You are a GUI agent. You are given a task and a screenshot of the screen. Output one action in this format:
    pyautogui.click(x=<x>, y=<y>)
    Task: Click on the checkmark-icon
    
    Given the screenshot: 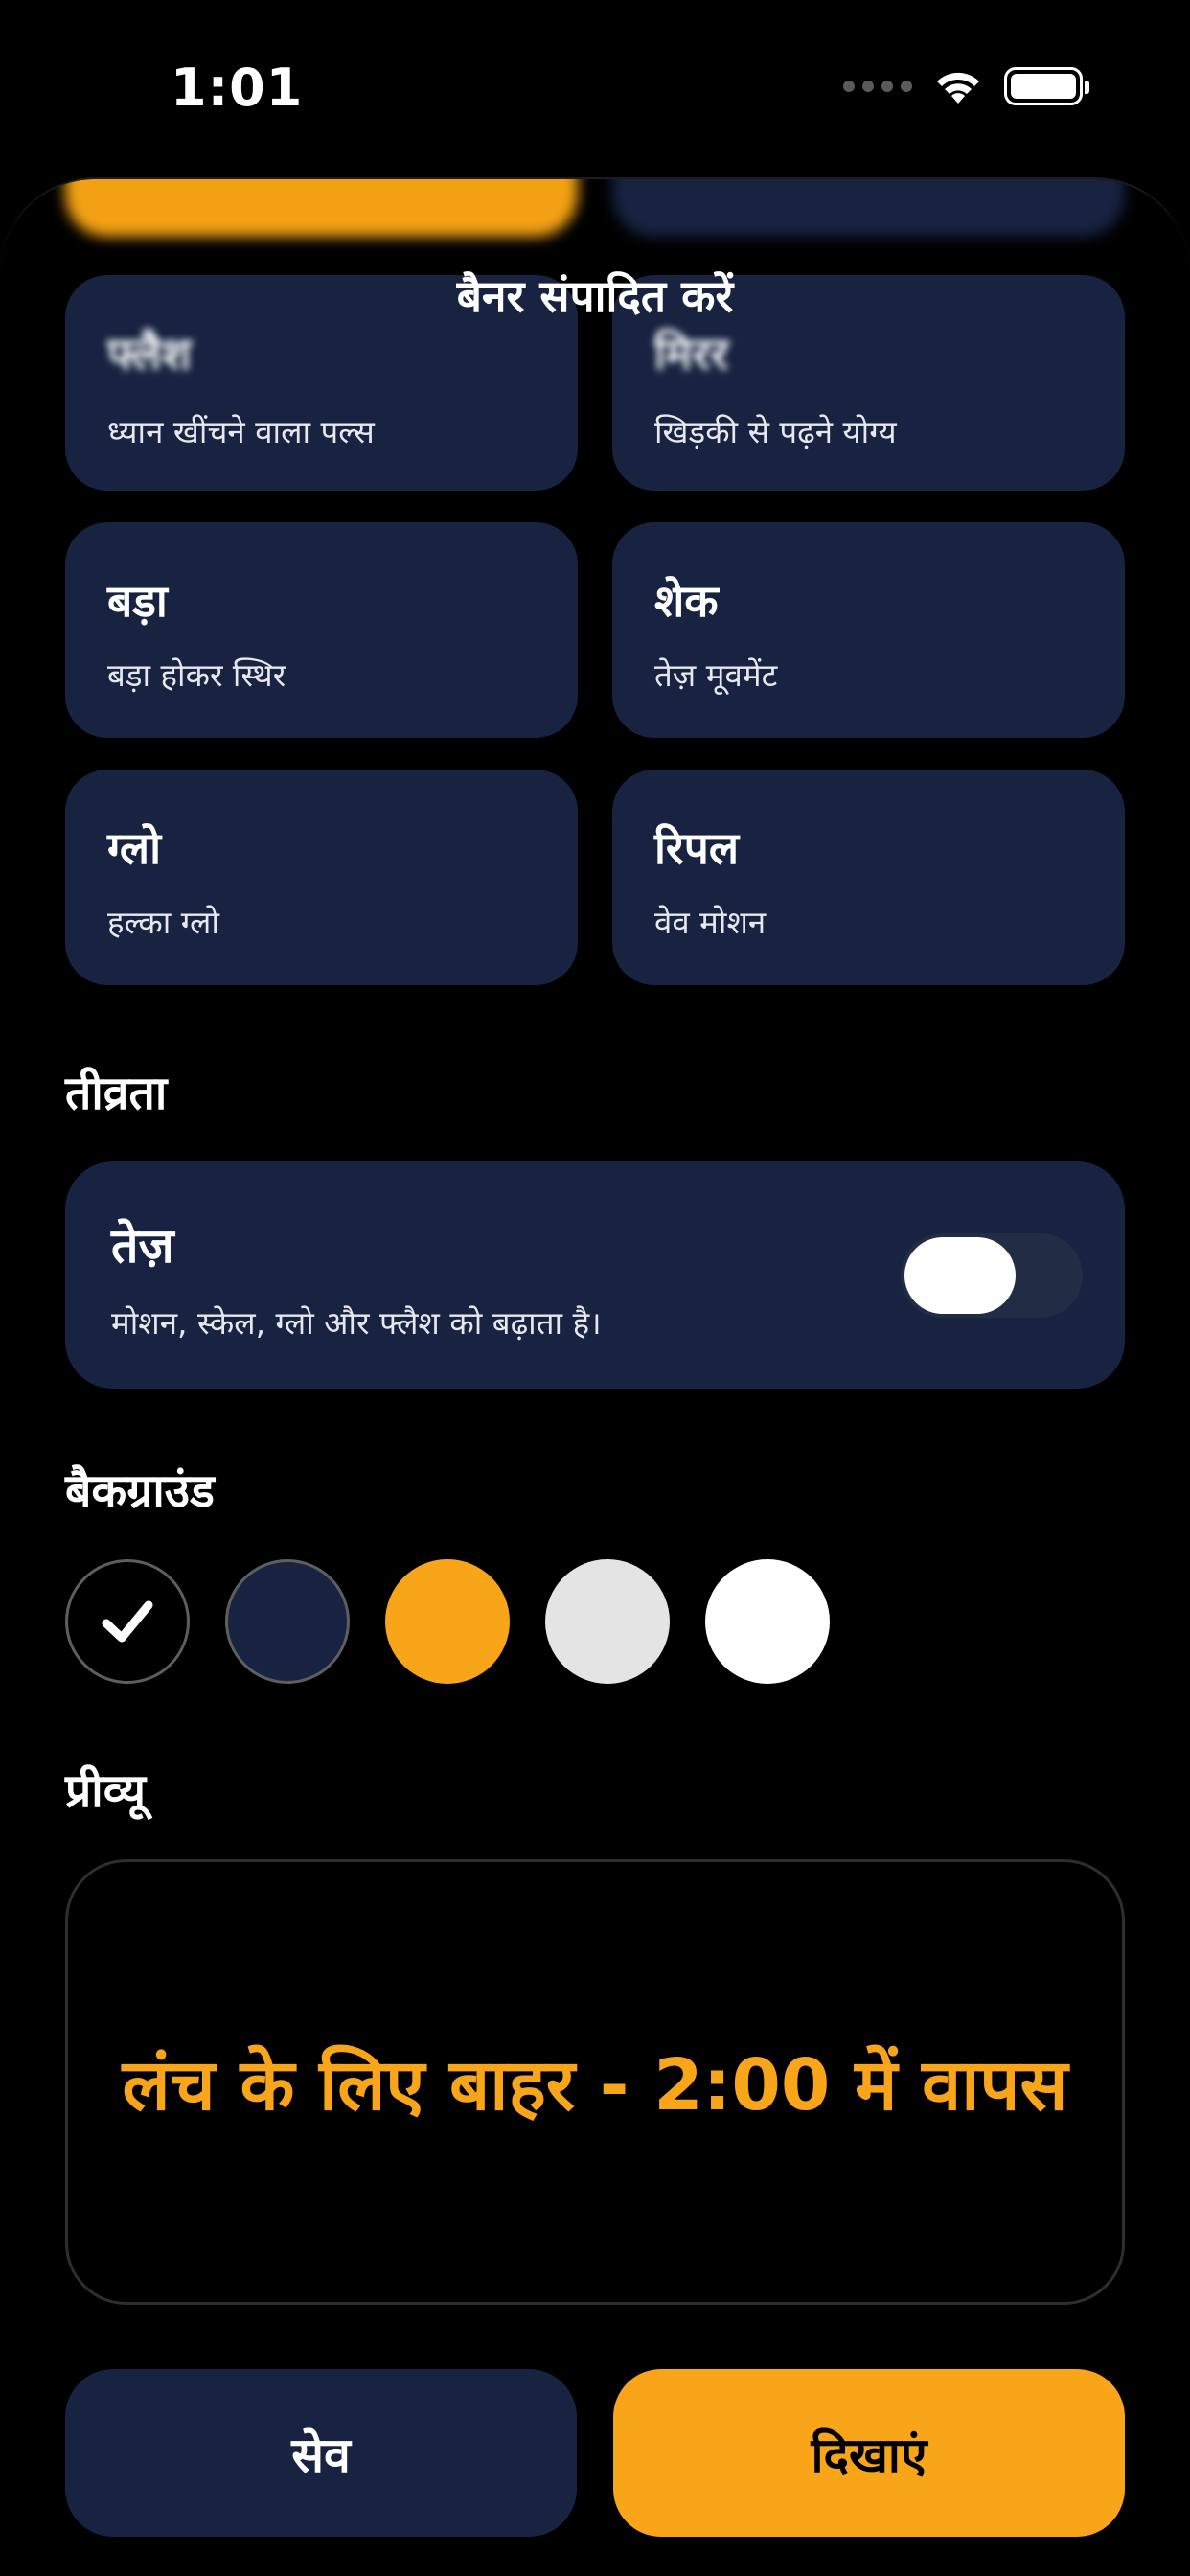 What is the action you would take?
    pyautogui.click(x=128, y=1621)
    